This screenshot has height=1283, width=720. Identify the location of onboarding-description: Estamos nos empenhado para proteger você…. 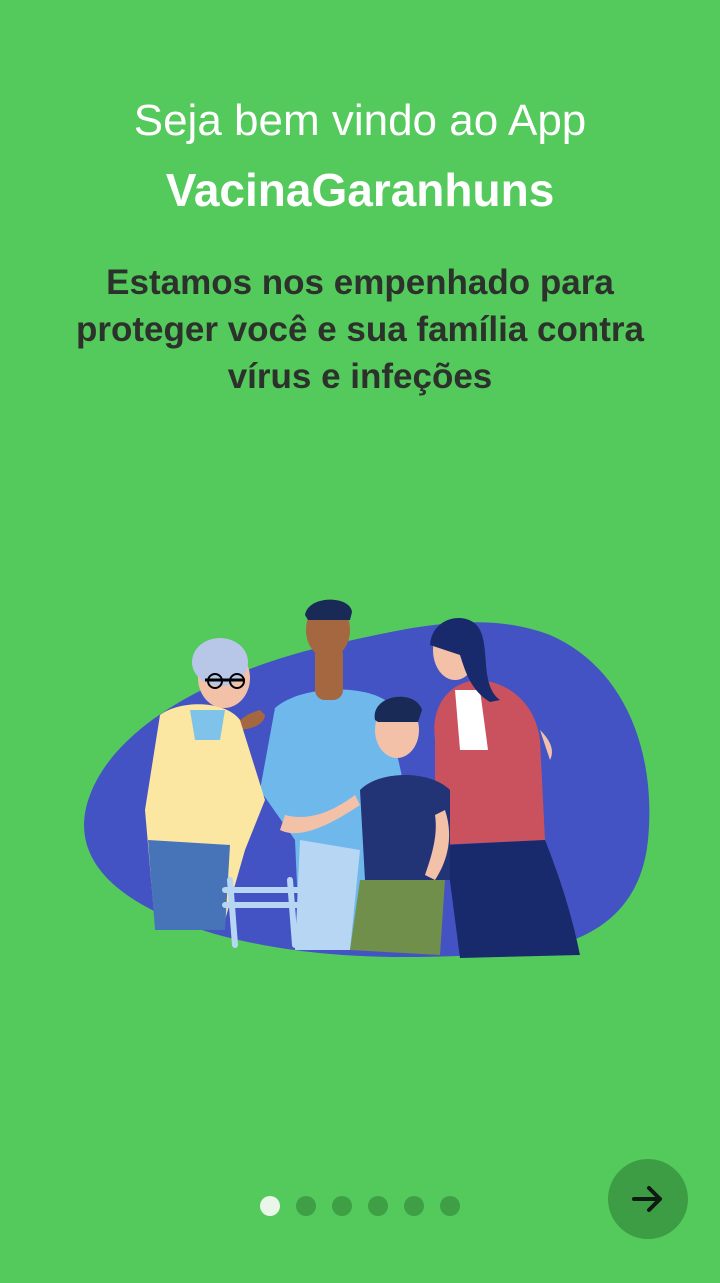
(360, 329).